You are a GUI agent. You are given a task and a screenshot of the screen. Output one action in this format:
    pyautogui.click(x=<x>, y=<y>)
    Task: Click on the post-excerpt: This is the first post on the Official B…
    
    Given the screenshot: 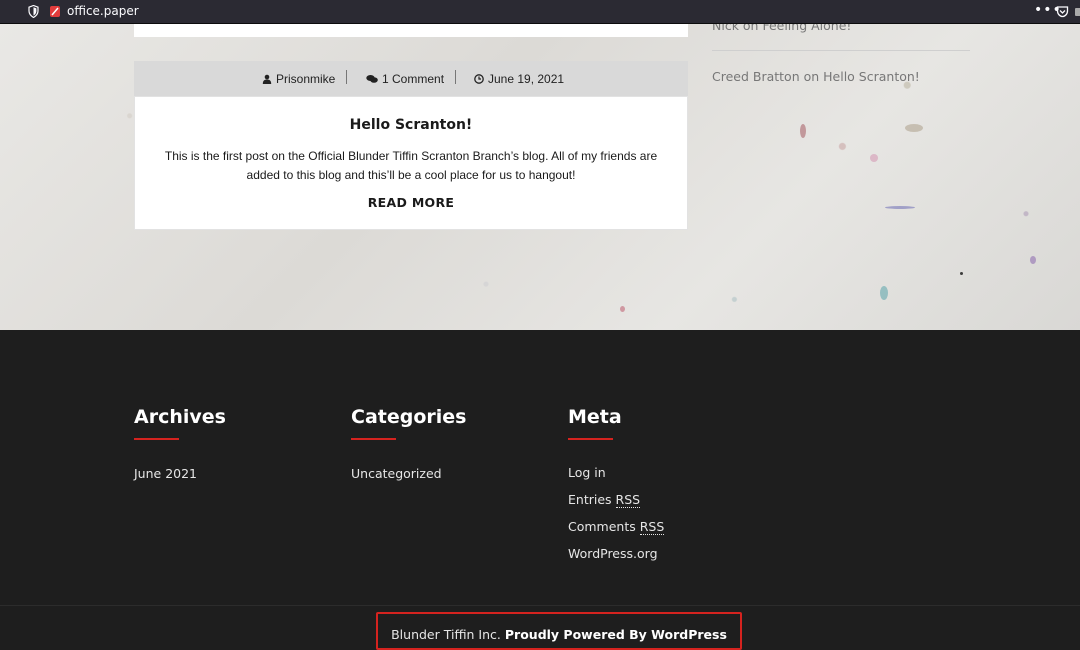 What is the action you would take?
    pyautogui.click(x=411, y=165)
    